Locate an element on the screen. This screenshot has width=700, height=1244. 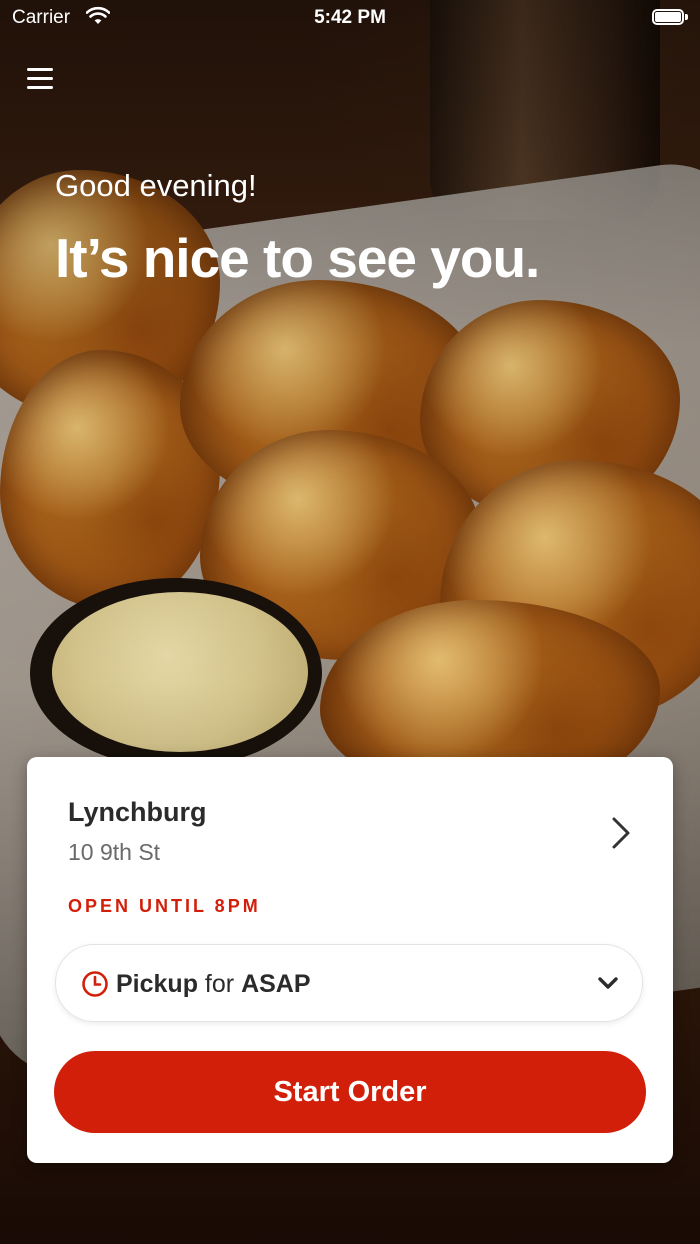
welcome-headline: It’s nice to see you. is located at coordinates (297, 258).